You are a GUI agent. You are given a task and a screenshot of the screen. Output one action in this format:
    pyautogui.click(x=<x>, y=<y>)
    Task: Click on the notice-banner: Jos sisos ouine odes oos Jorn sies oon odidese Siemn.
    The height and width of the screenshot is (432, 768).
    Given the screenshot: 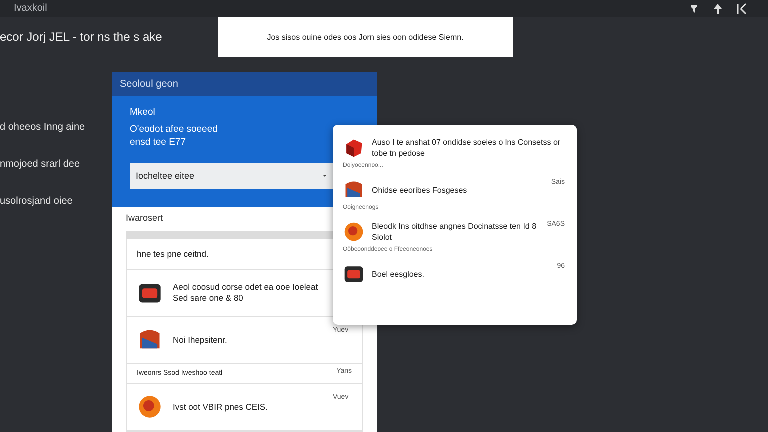 What is the action you would take?
    pyautogui.click(x=365, y=37)
    